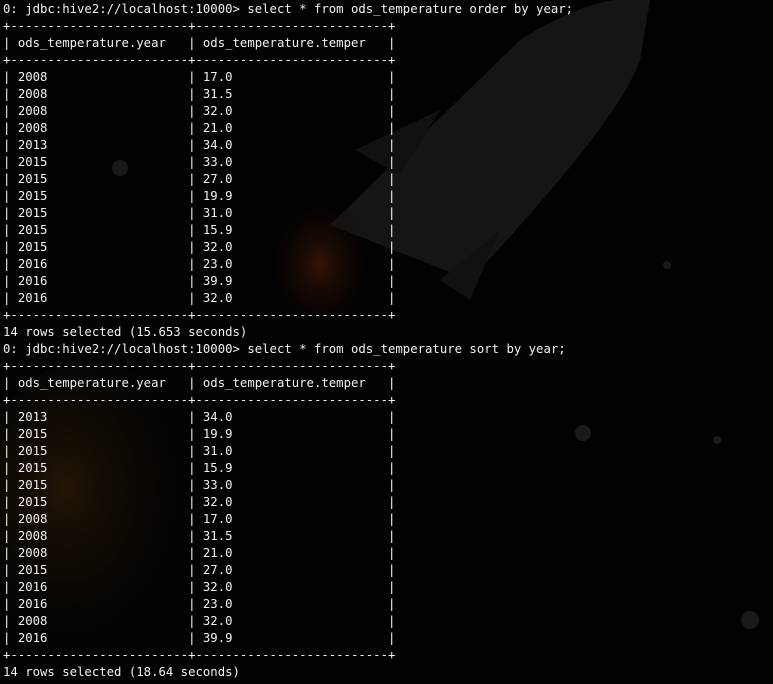  I want to click on rows-selected-summary: 14 rows selected (15.653 seconds), so click(125, 332).